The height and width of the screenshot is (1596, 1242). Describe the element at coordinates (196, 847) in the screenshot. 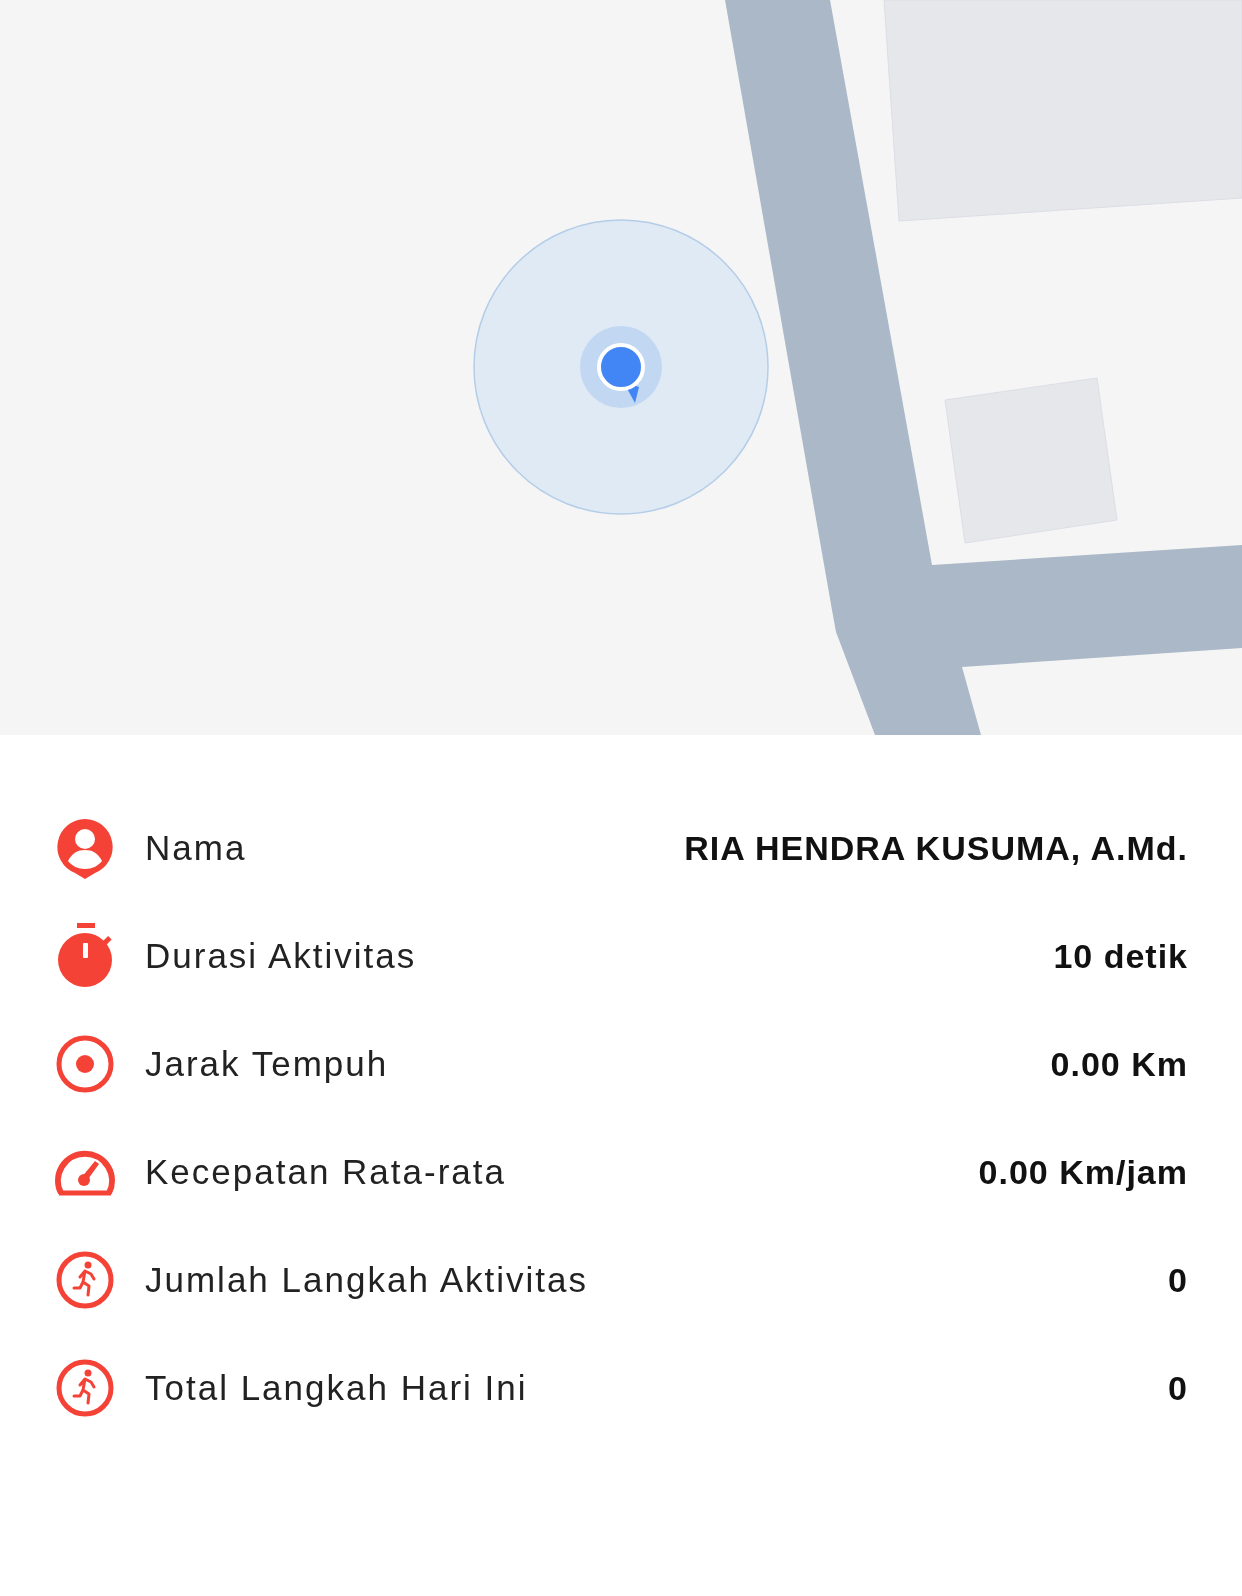

I see `stat-label: Nama` at that location.